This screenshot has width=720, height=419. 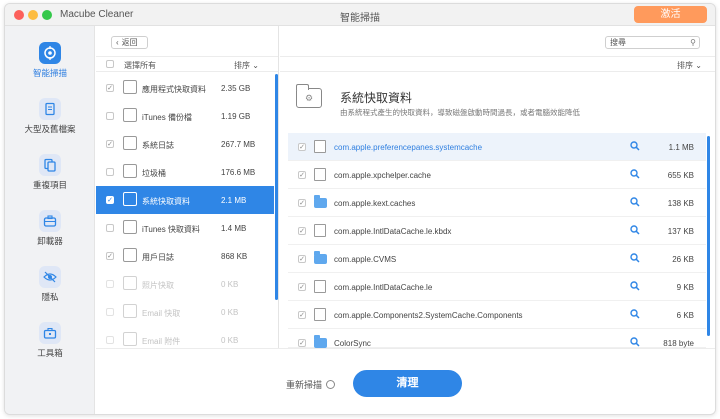 What do you see at coordinates (130, 143) in the screenshot?
I see `log-file-icon` at bounding box center [130, 143].